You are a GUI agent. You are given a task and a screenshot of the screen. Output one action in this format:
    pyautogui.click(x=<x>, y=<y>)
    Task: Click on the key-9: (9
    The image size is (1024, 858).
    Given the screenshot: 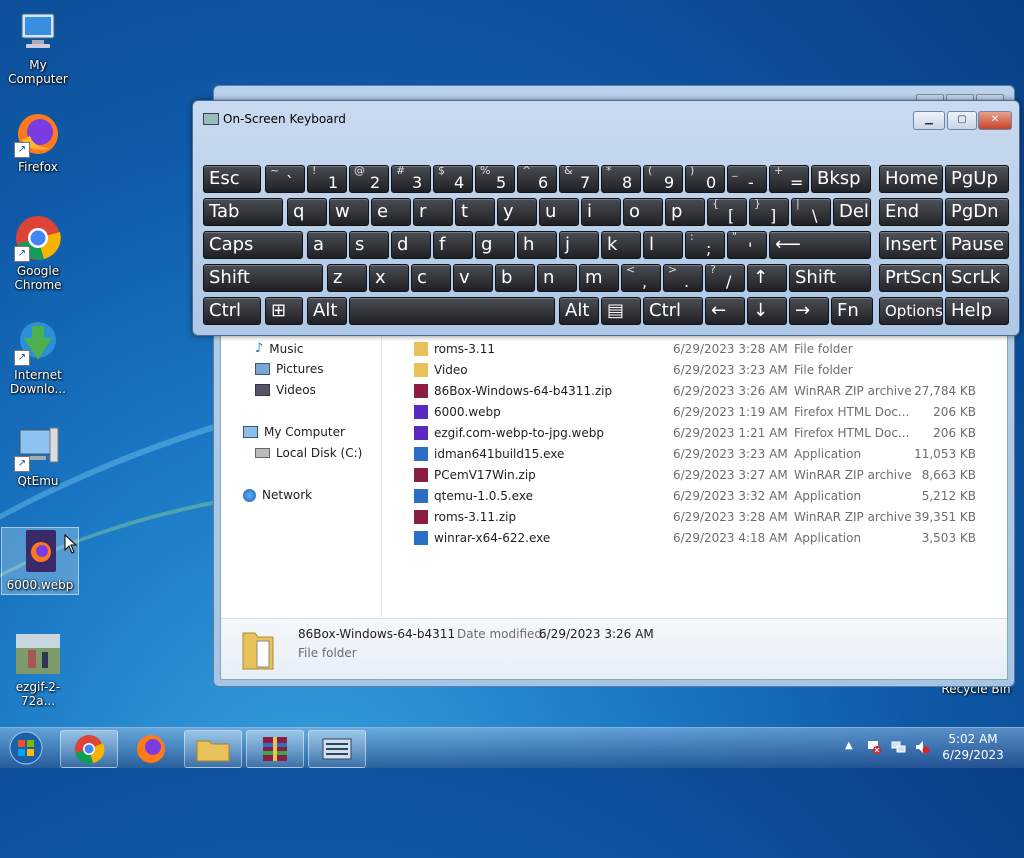 What is the action you would take?
    pyautogui.click(x=663, y=179)
    